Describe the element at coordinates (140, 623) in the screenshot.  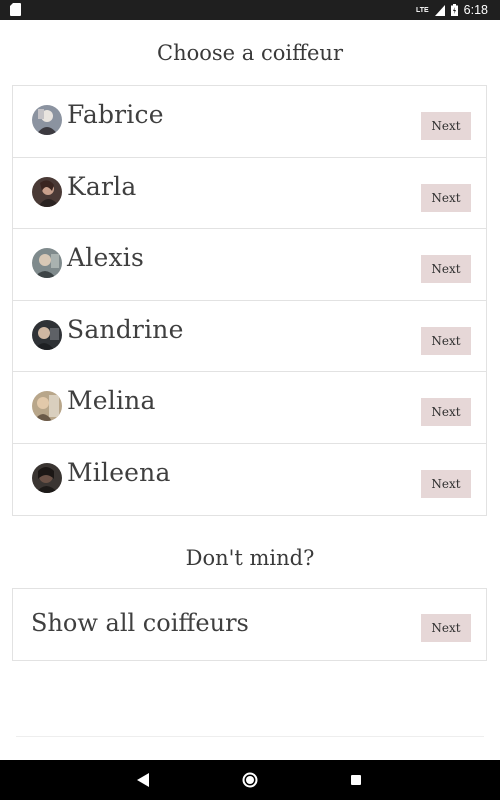
I see `show-all-label: Show all coiffeurs` at that location.